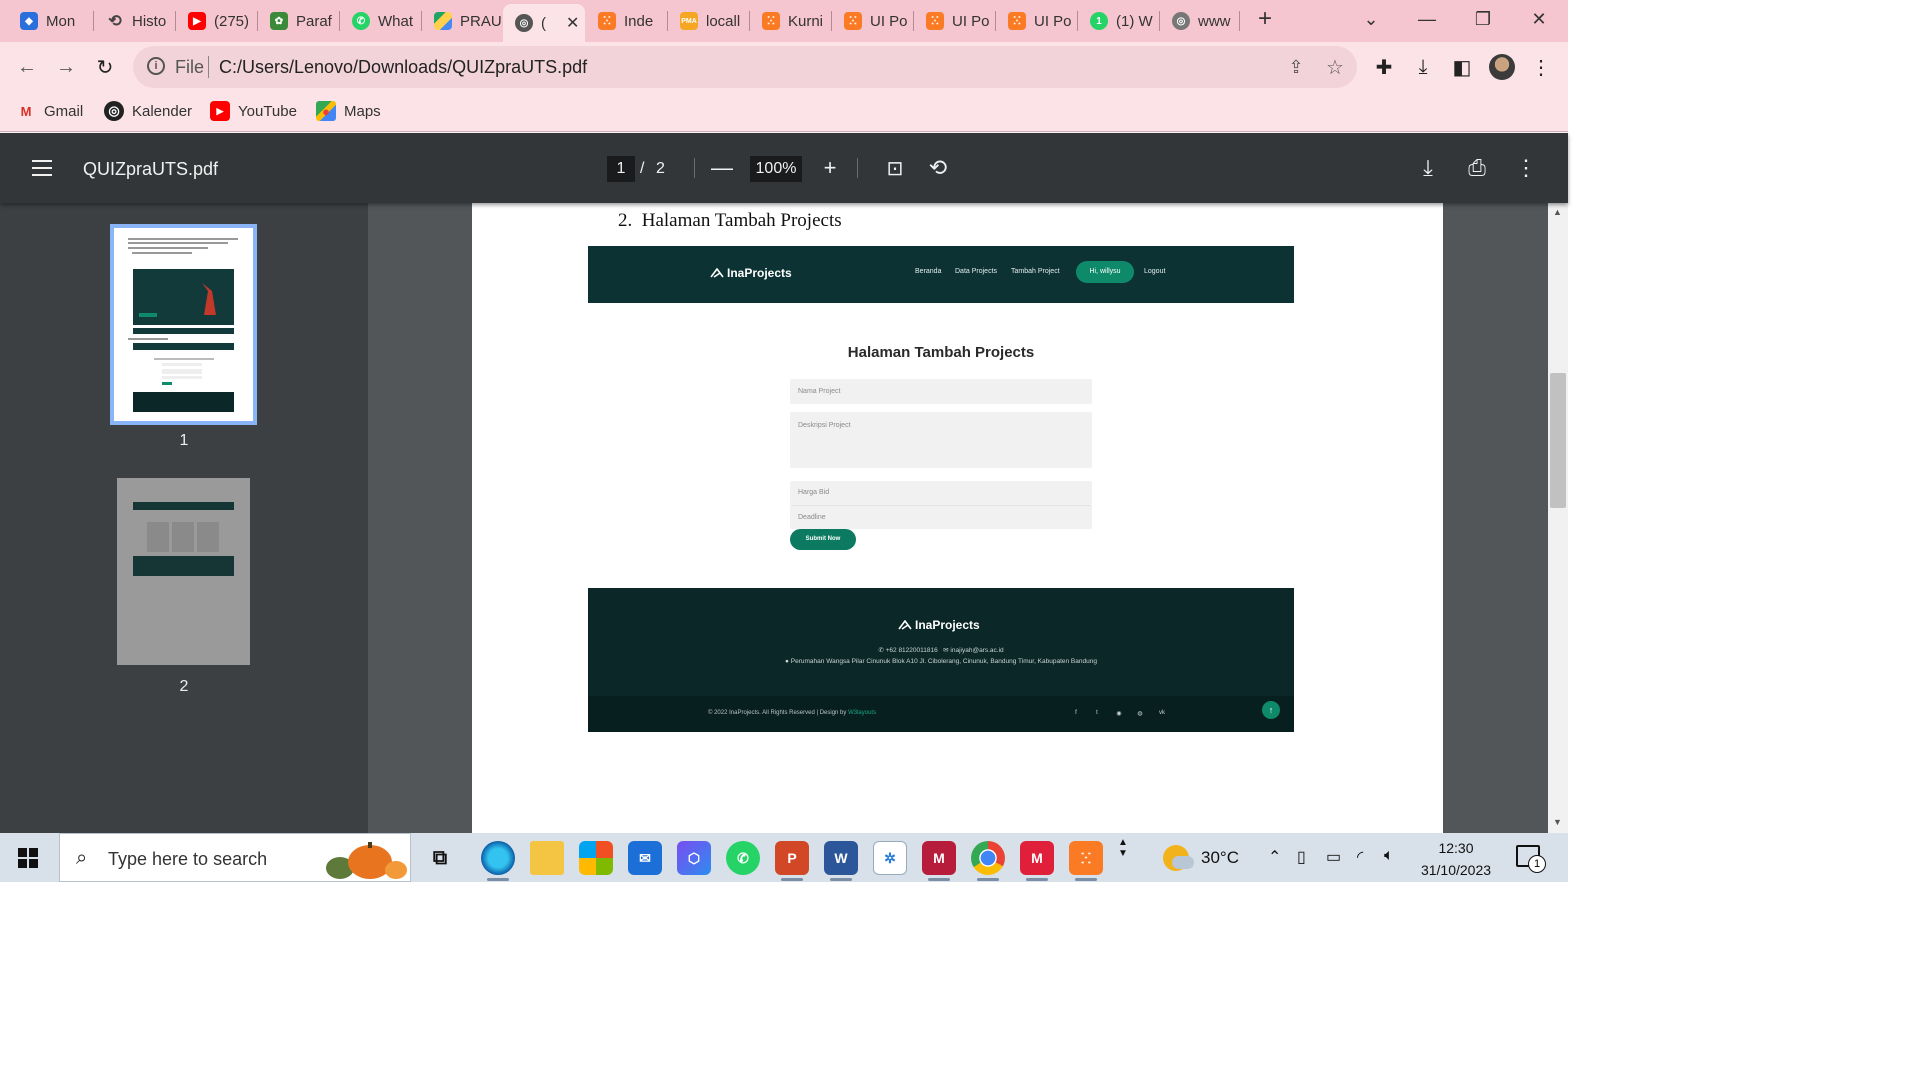  What do you see at coordinates (279, 21) in the screenshot?
I see `leaf-icon: ✿` at bounding box center [279, 21].